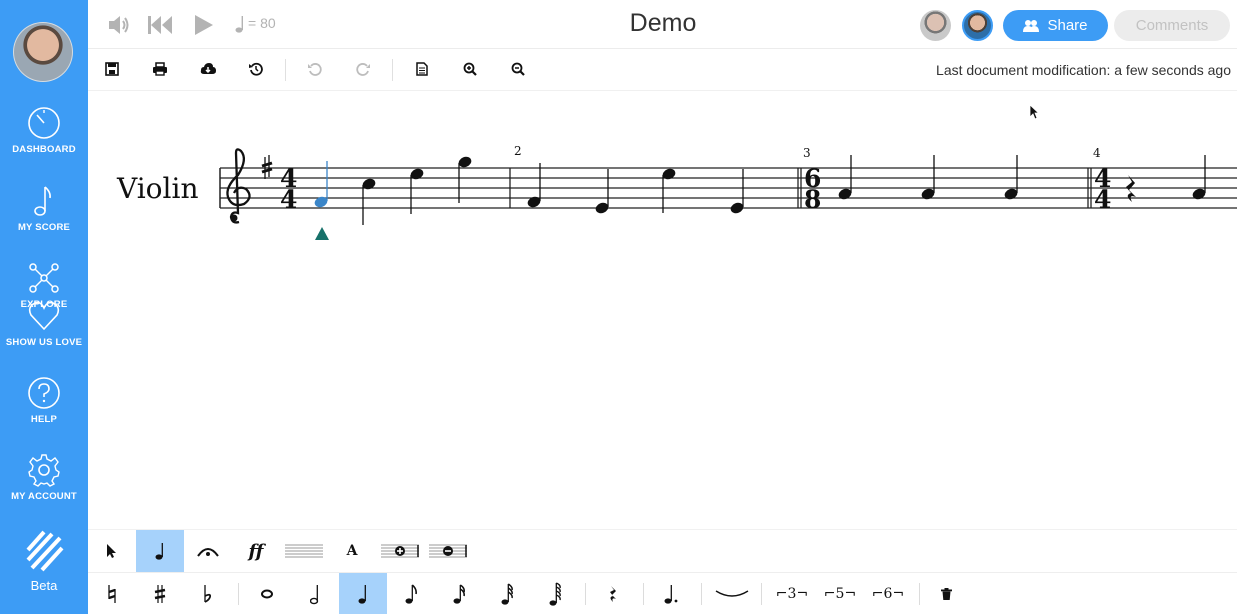 The height and width of the screenshot is (614, 1237). What do you see at coordinates (160, 69) in the screenshot?
I see `print-icon` at bounding box center [160, 69].